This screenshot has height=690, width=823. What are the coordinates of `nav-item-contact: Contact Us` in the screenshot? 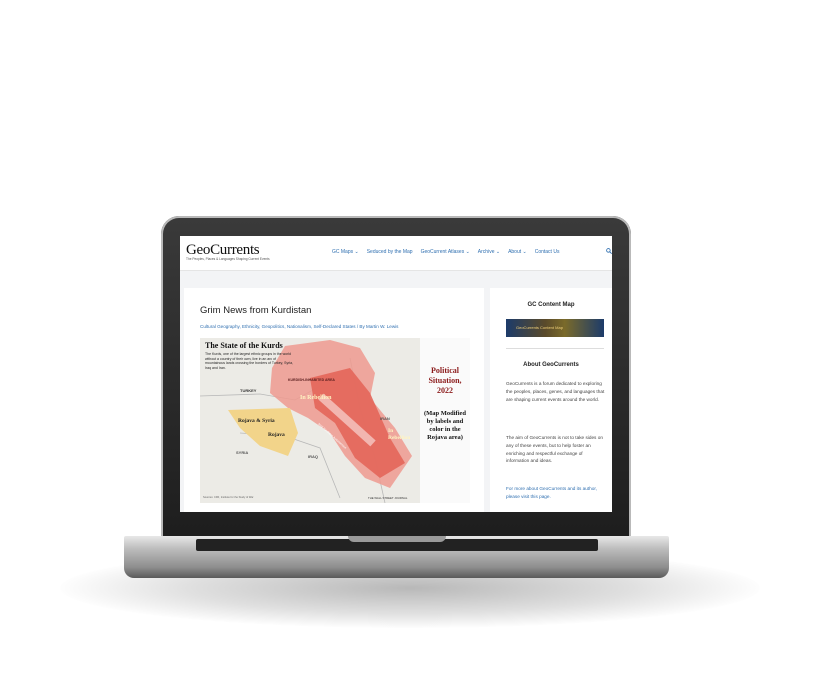 It's located at (547, 252).